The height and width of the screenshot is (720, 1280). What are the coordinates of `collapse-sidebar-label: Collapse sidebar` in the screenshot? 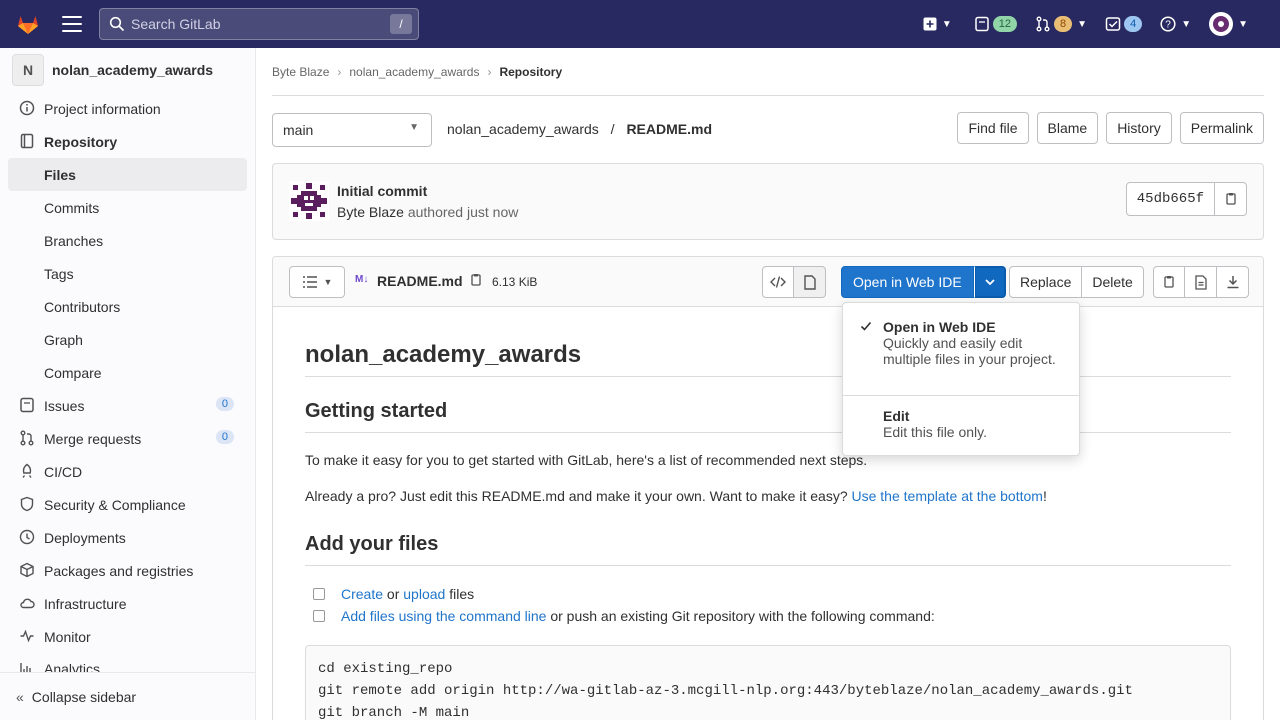 It's located at (84, 696).